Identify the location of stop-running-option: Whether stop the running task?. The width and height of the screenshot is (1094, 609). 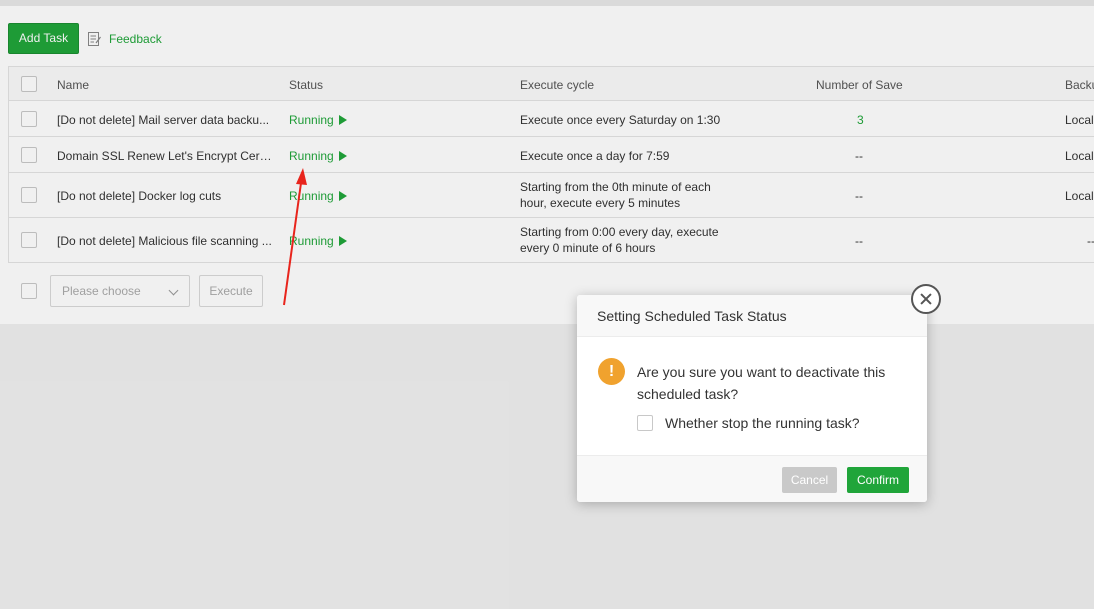
(748, 423).